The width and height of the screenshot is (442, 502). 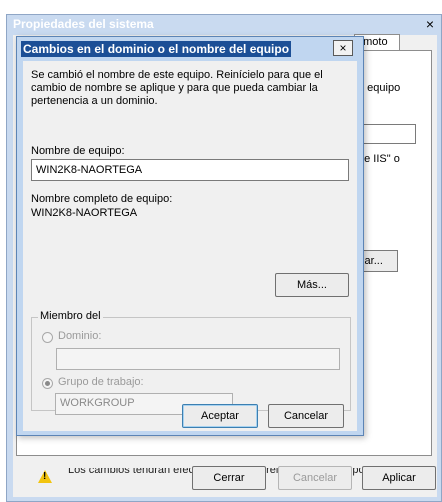 I want to click on close-button: Cerrar, so click(x=229, y=478).